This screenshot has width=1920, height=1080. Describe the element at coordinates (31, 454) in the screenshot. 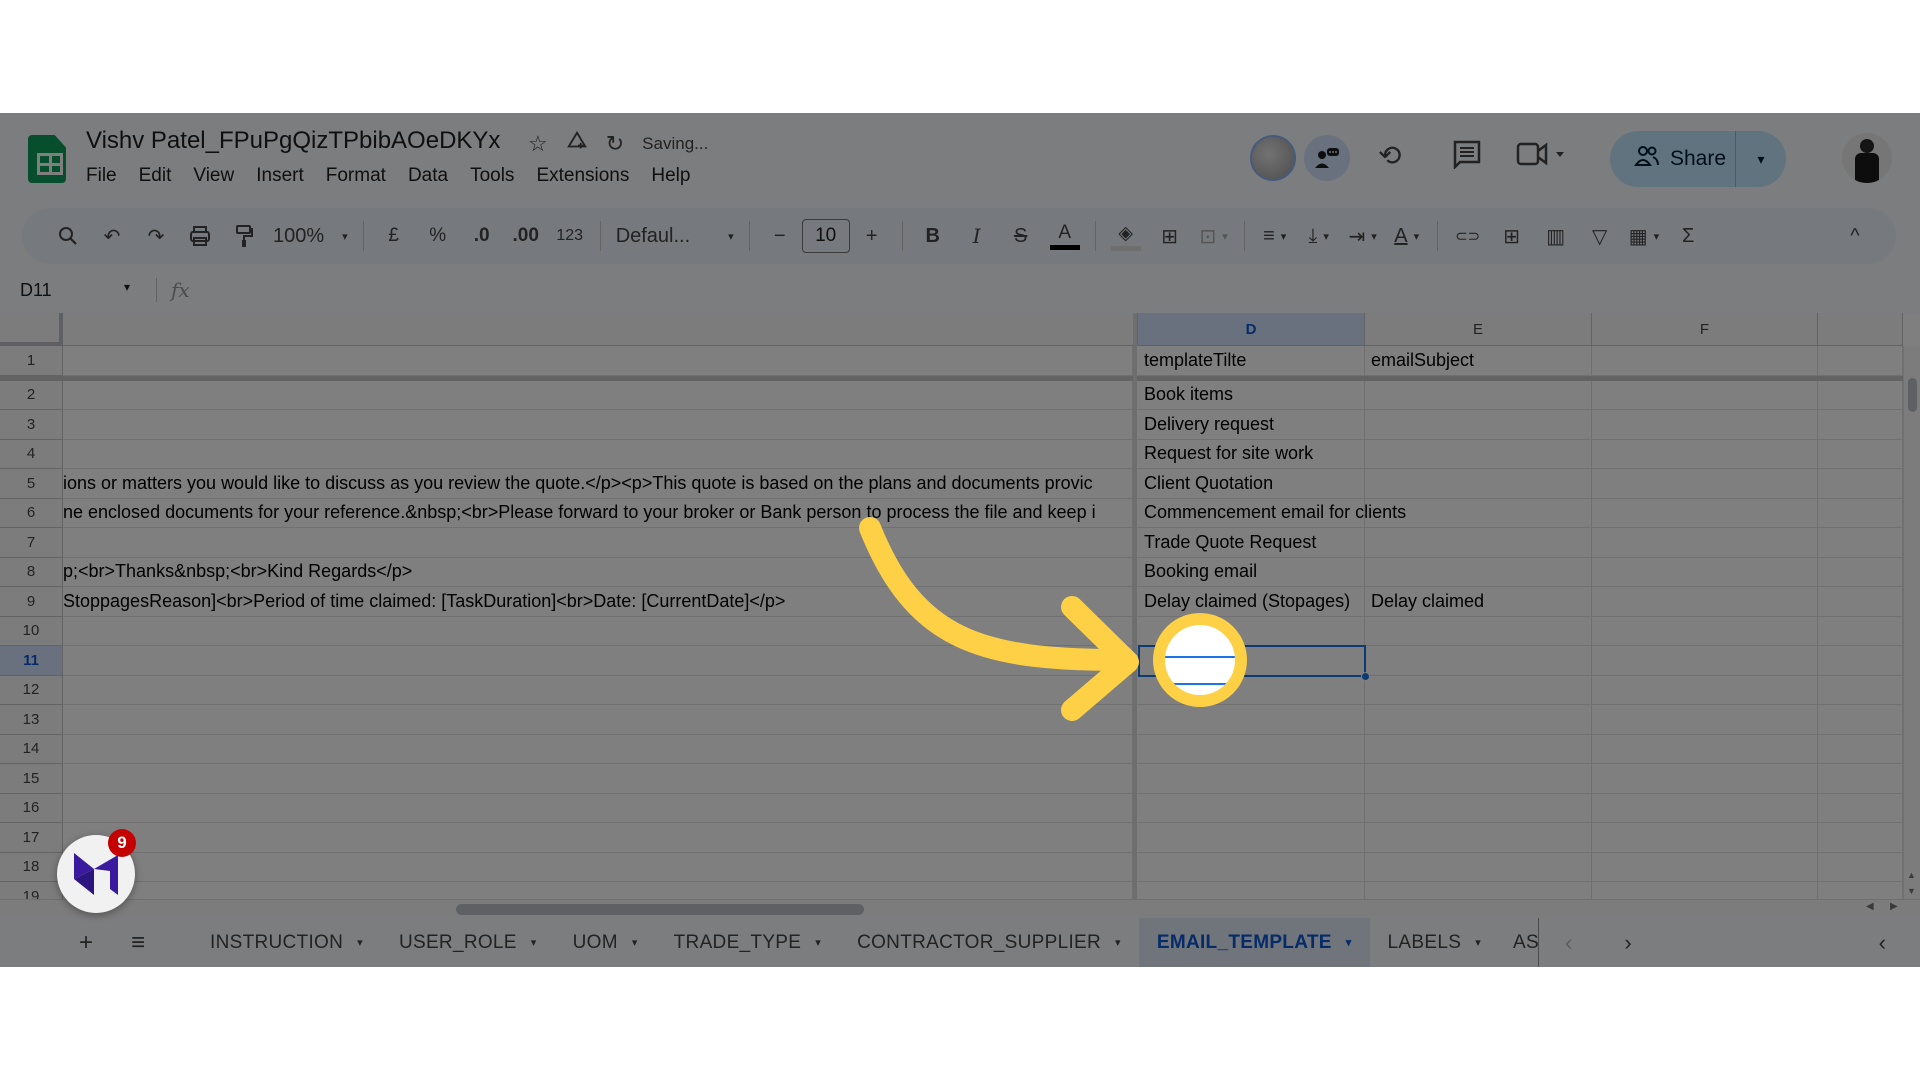

I see `row-header: 4` at that location.